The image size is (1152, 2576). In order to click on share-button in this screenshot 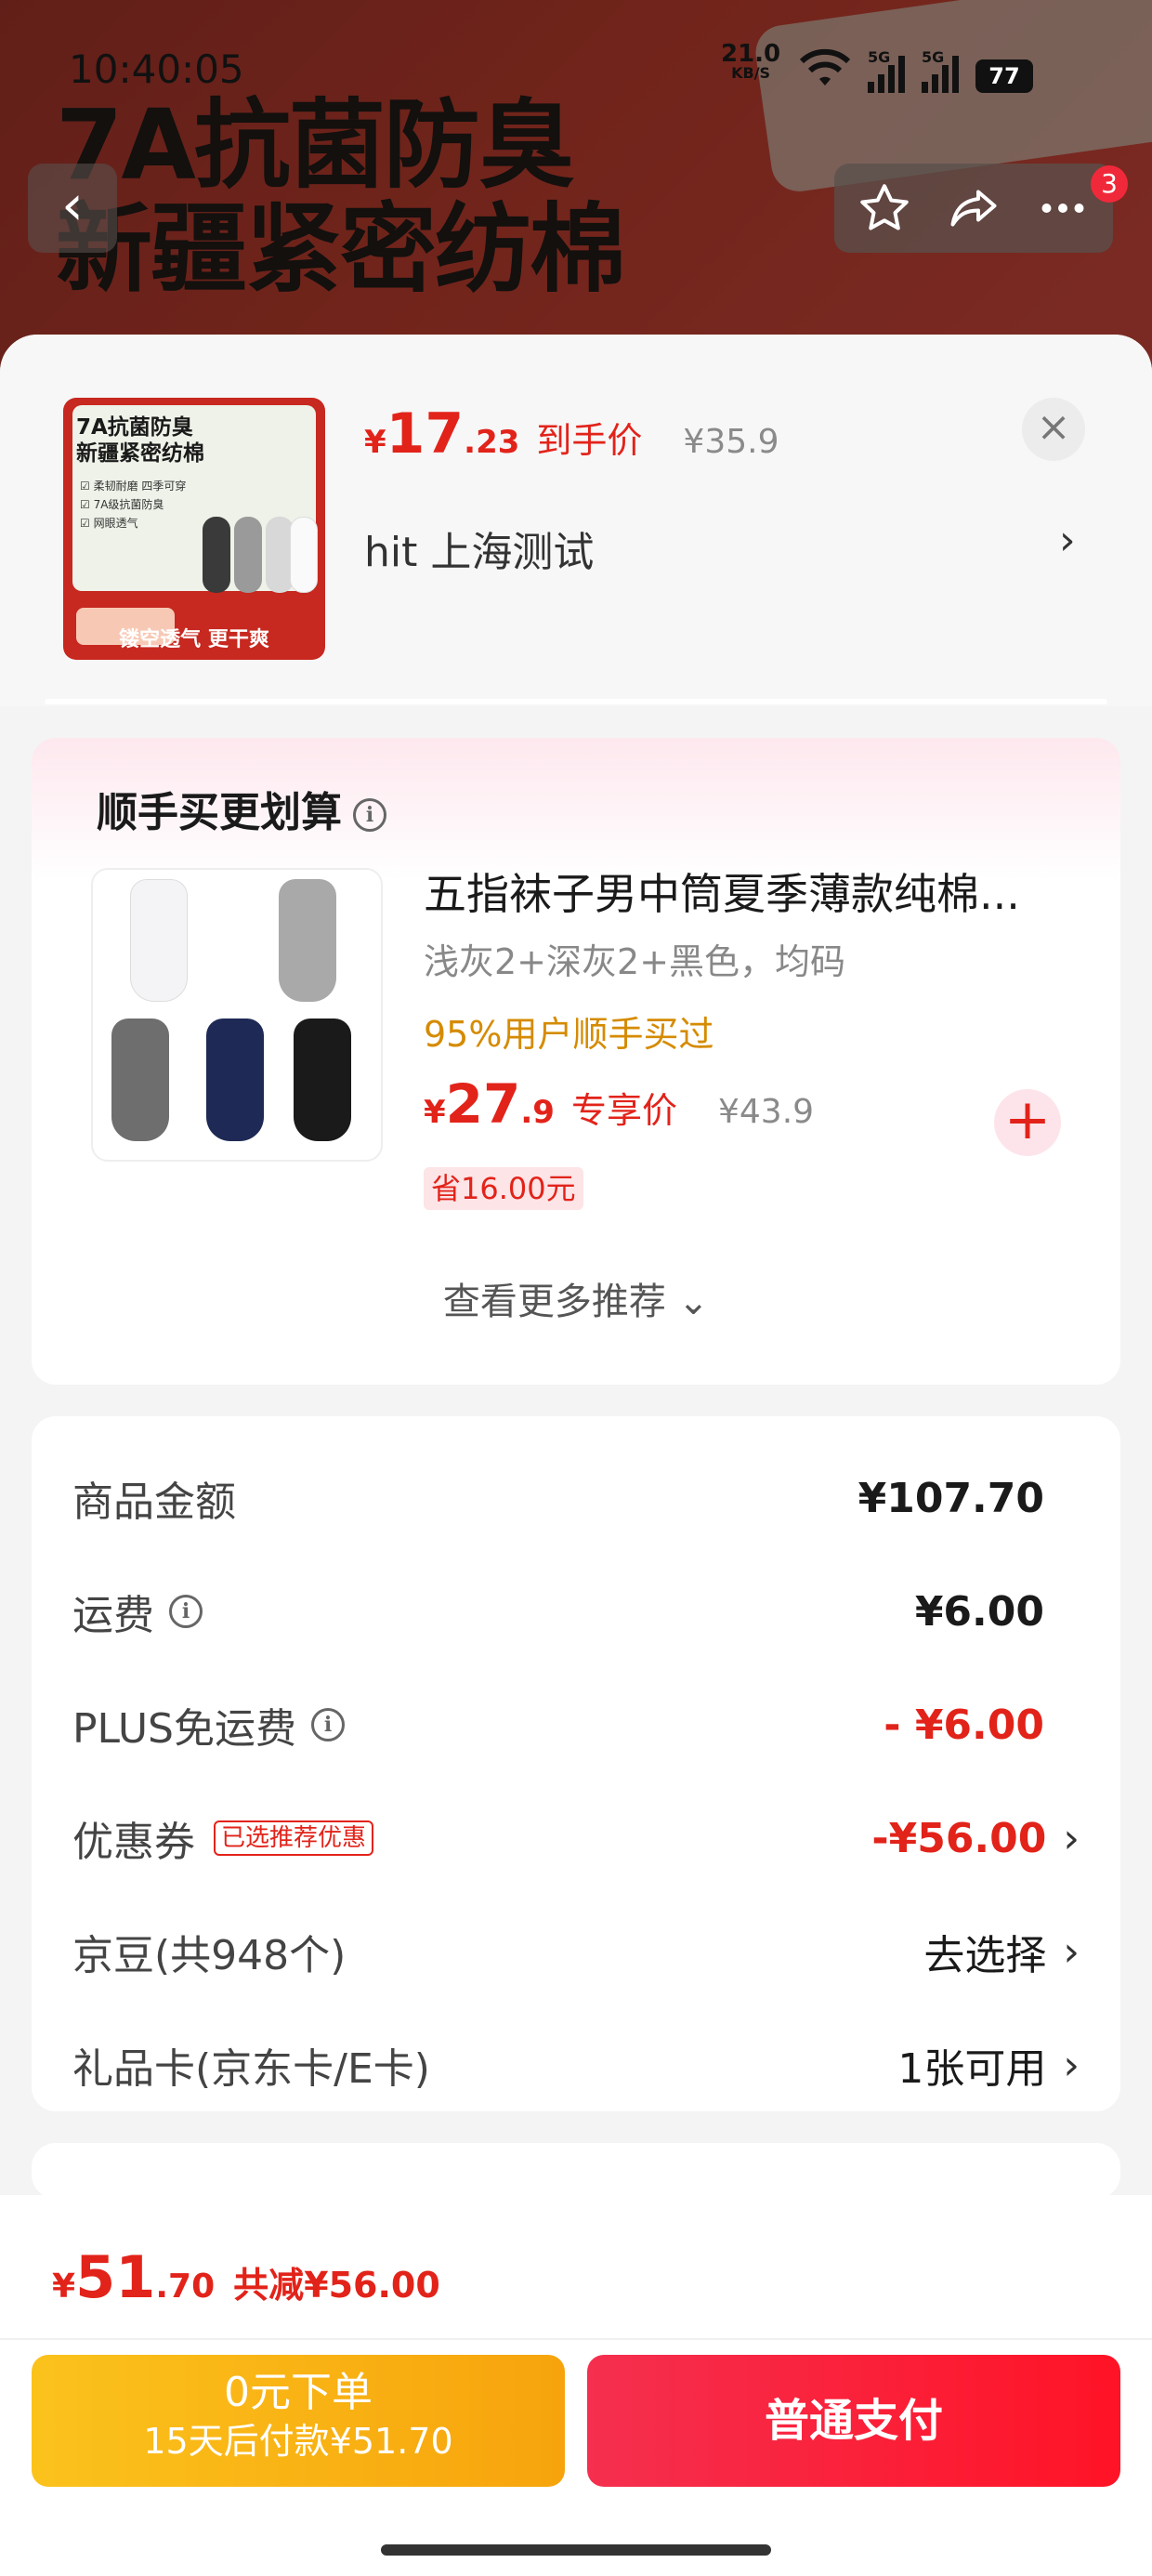, I will do `click(973, 208)`.